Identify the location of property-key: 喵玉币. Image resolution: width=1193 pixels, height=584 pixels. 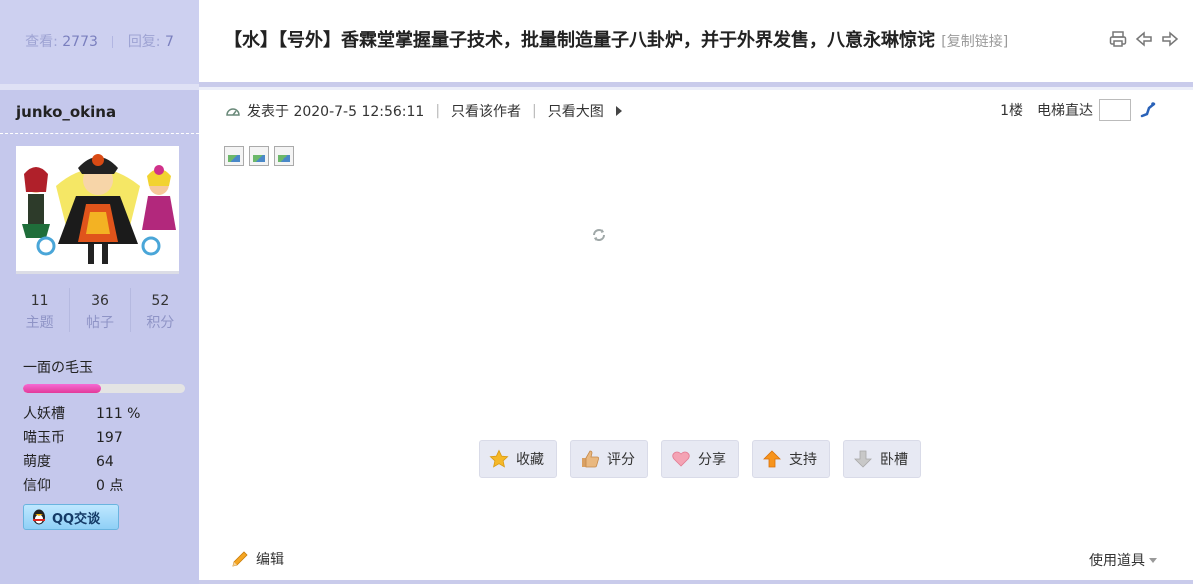
(44, 438).